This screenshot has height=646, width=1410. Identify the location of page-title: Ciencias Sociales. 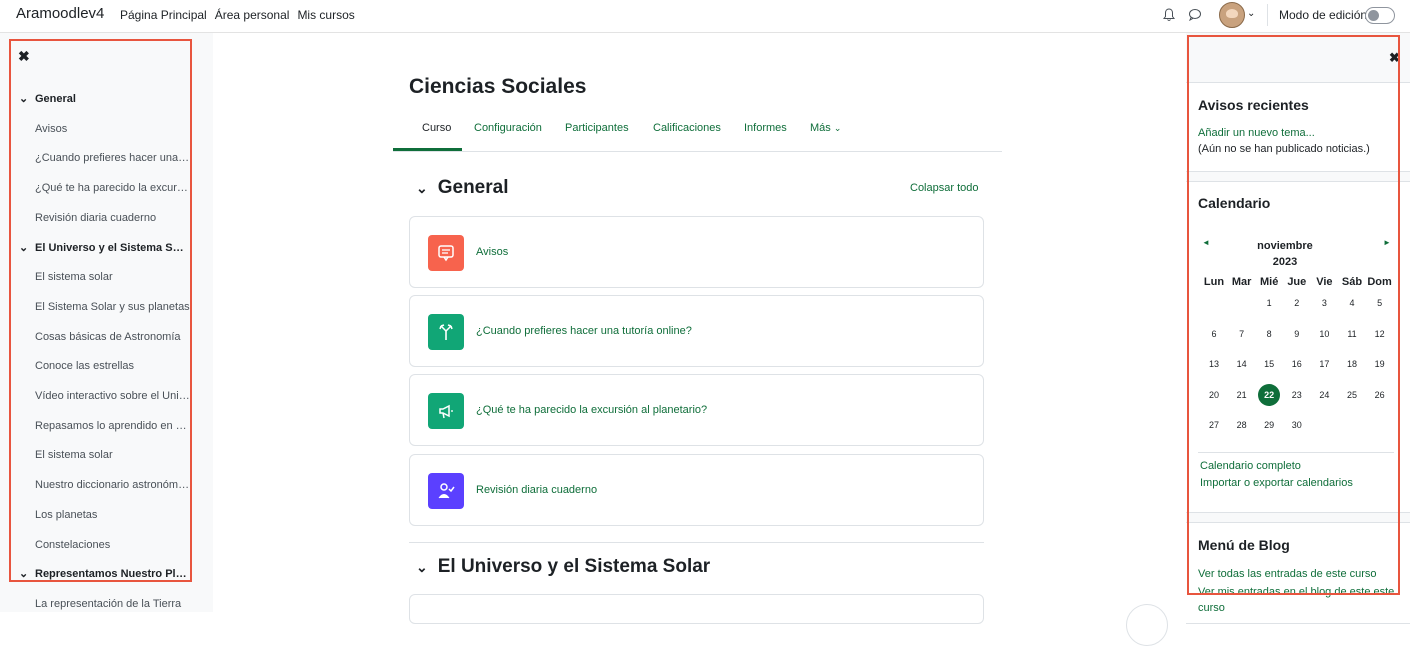
(498, 86).